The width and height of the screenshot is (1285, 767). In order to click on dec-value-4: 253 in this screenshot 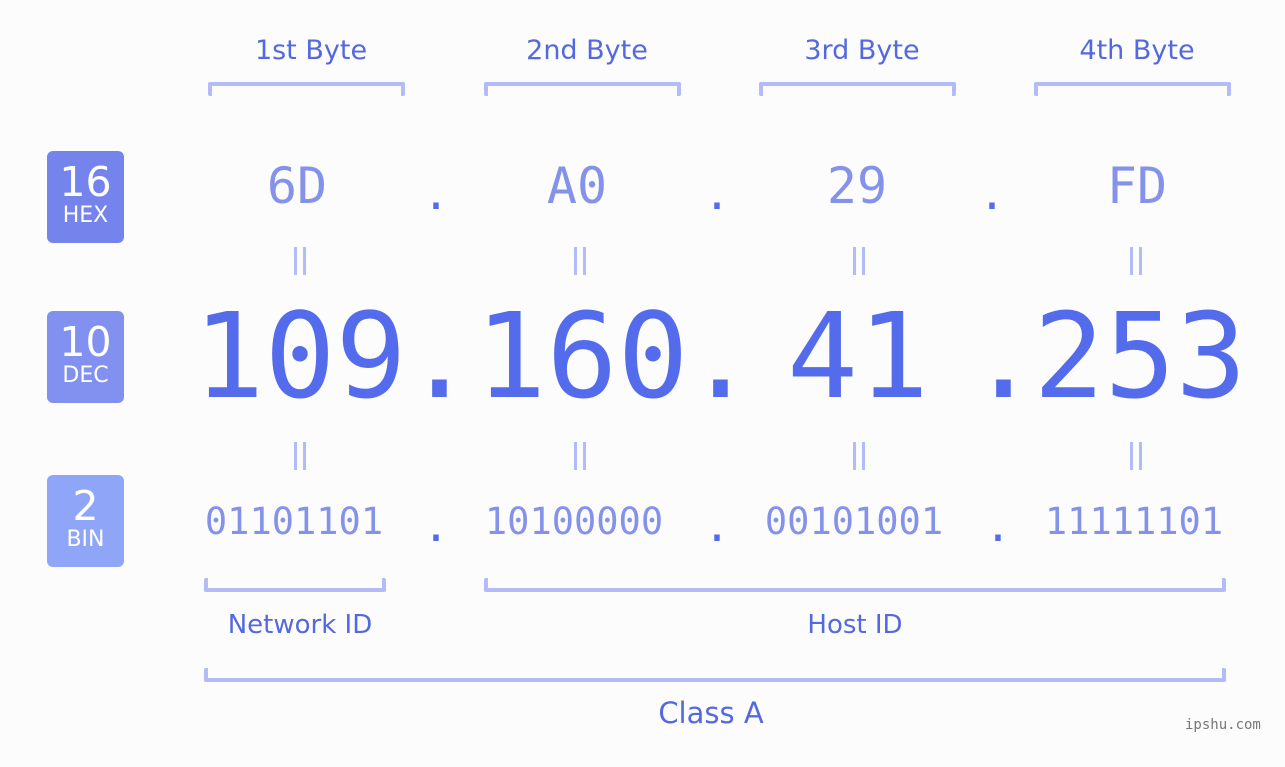, I will do `click(1140, 356)`.